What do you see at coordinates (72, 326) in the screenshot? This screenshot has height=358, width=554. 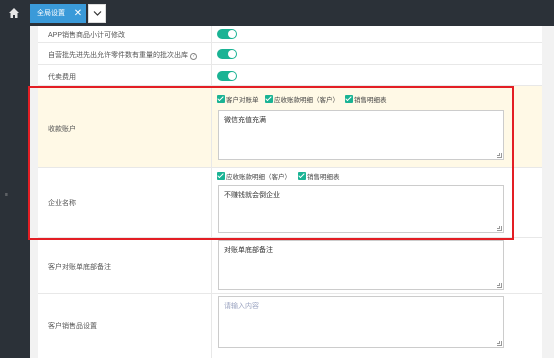 I see `setting-label: 客户销售品设置` at bounding box center [72, 326].